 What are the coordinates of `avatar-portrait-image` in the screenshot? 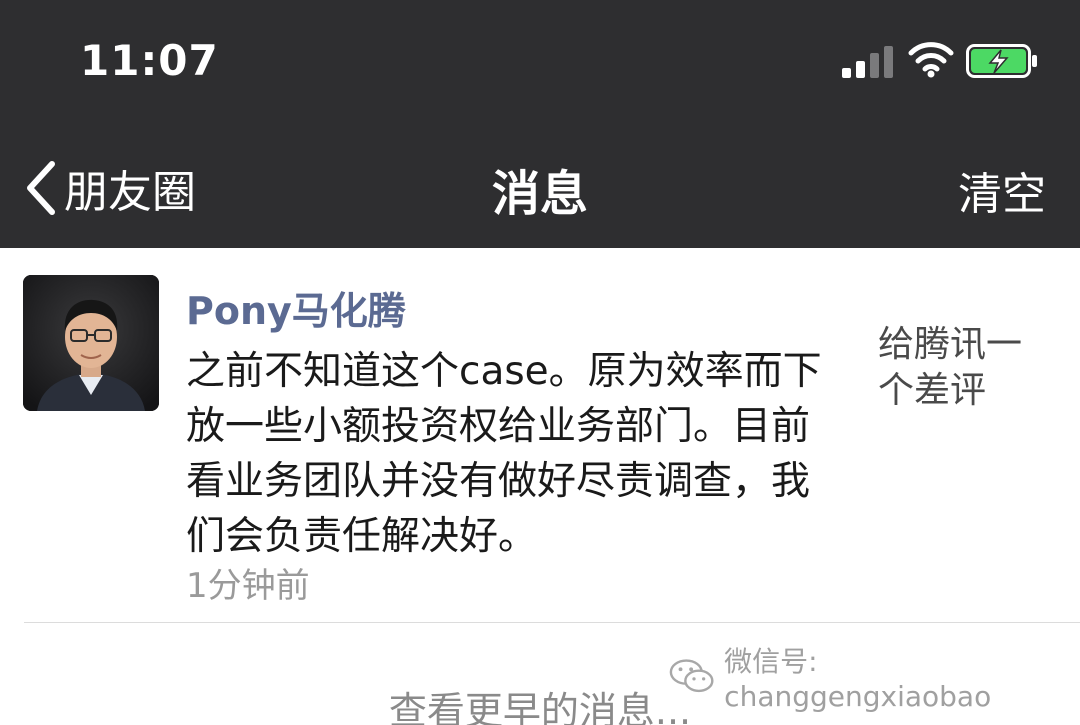 It's located at (91, 343).